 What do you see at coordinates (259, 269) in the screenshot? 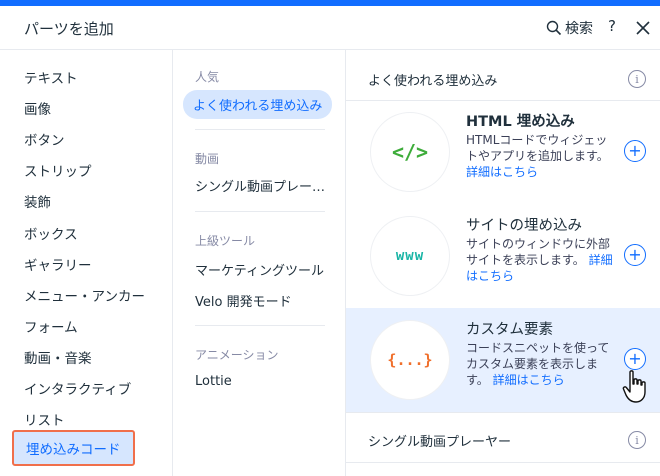
I see `subcategory-item: マーケティングツール` at bounding box center [259, 269].